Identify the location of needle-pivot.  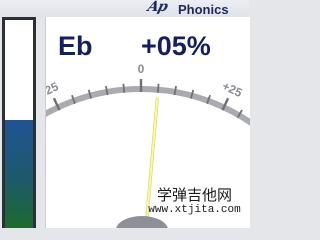
(142, 222).